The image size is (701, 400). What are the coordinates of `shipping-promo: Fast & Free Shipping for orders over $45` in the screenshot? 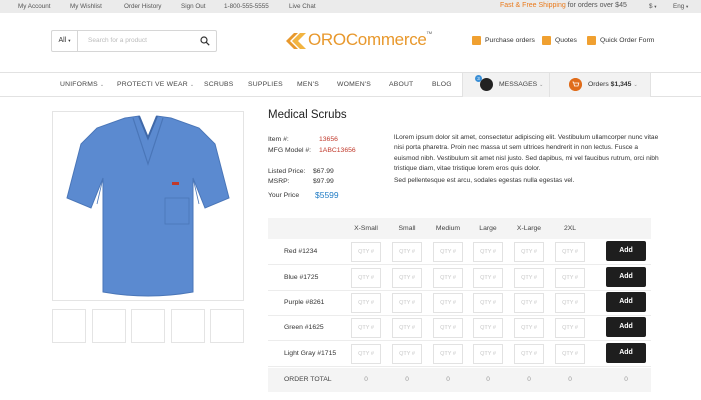 It's located at (563, 5).